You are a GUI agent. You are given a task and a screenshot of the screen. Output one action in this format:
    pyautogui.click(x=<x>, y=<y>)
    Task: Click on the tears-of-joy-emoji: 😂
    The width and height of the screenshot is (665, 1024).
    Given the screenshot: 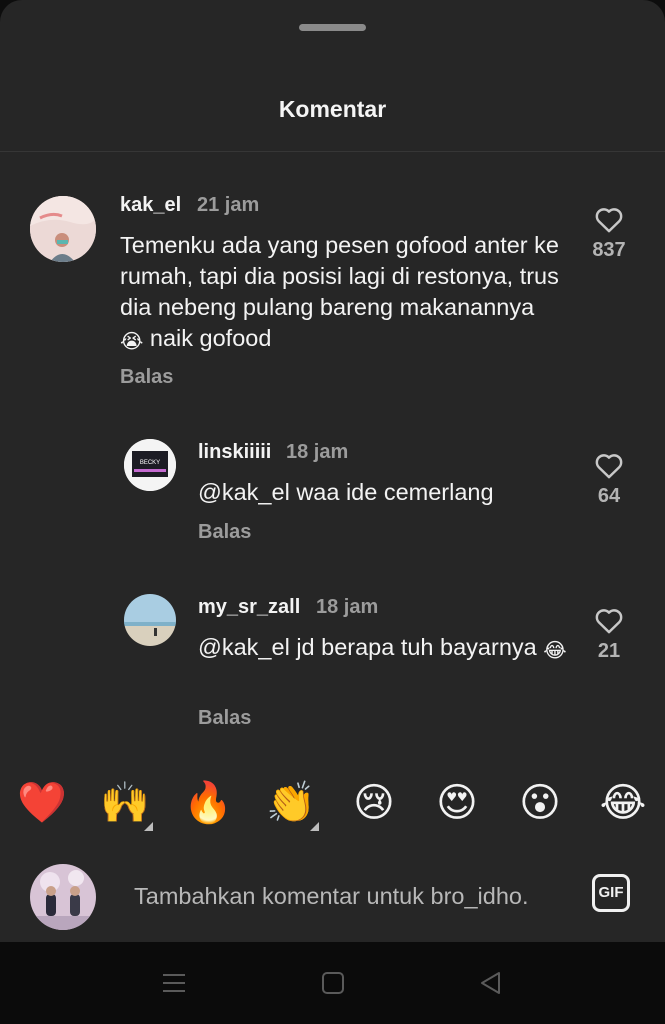 What is the action you would take?
    pyautogui.click(x=555, y=651)
    